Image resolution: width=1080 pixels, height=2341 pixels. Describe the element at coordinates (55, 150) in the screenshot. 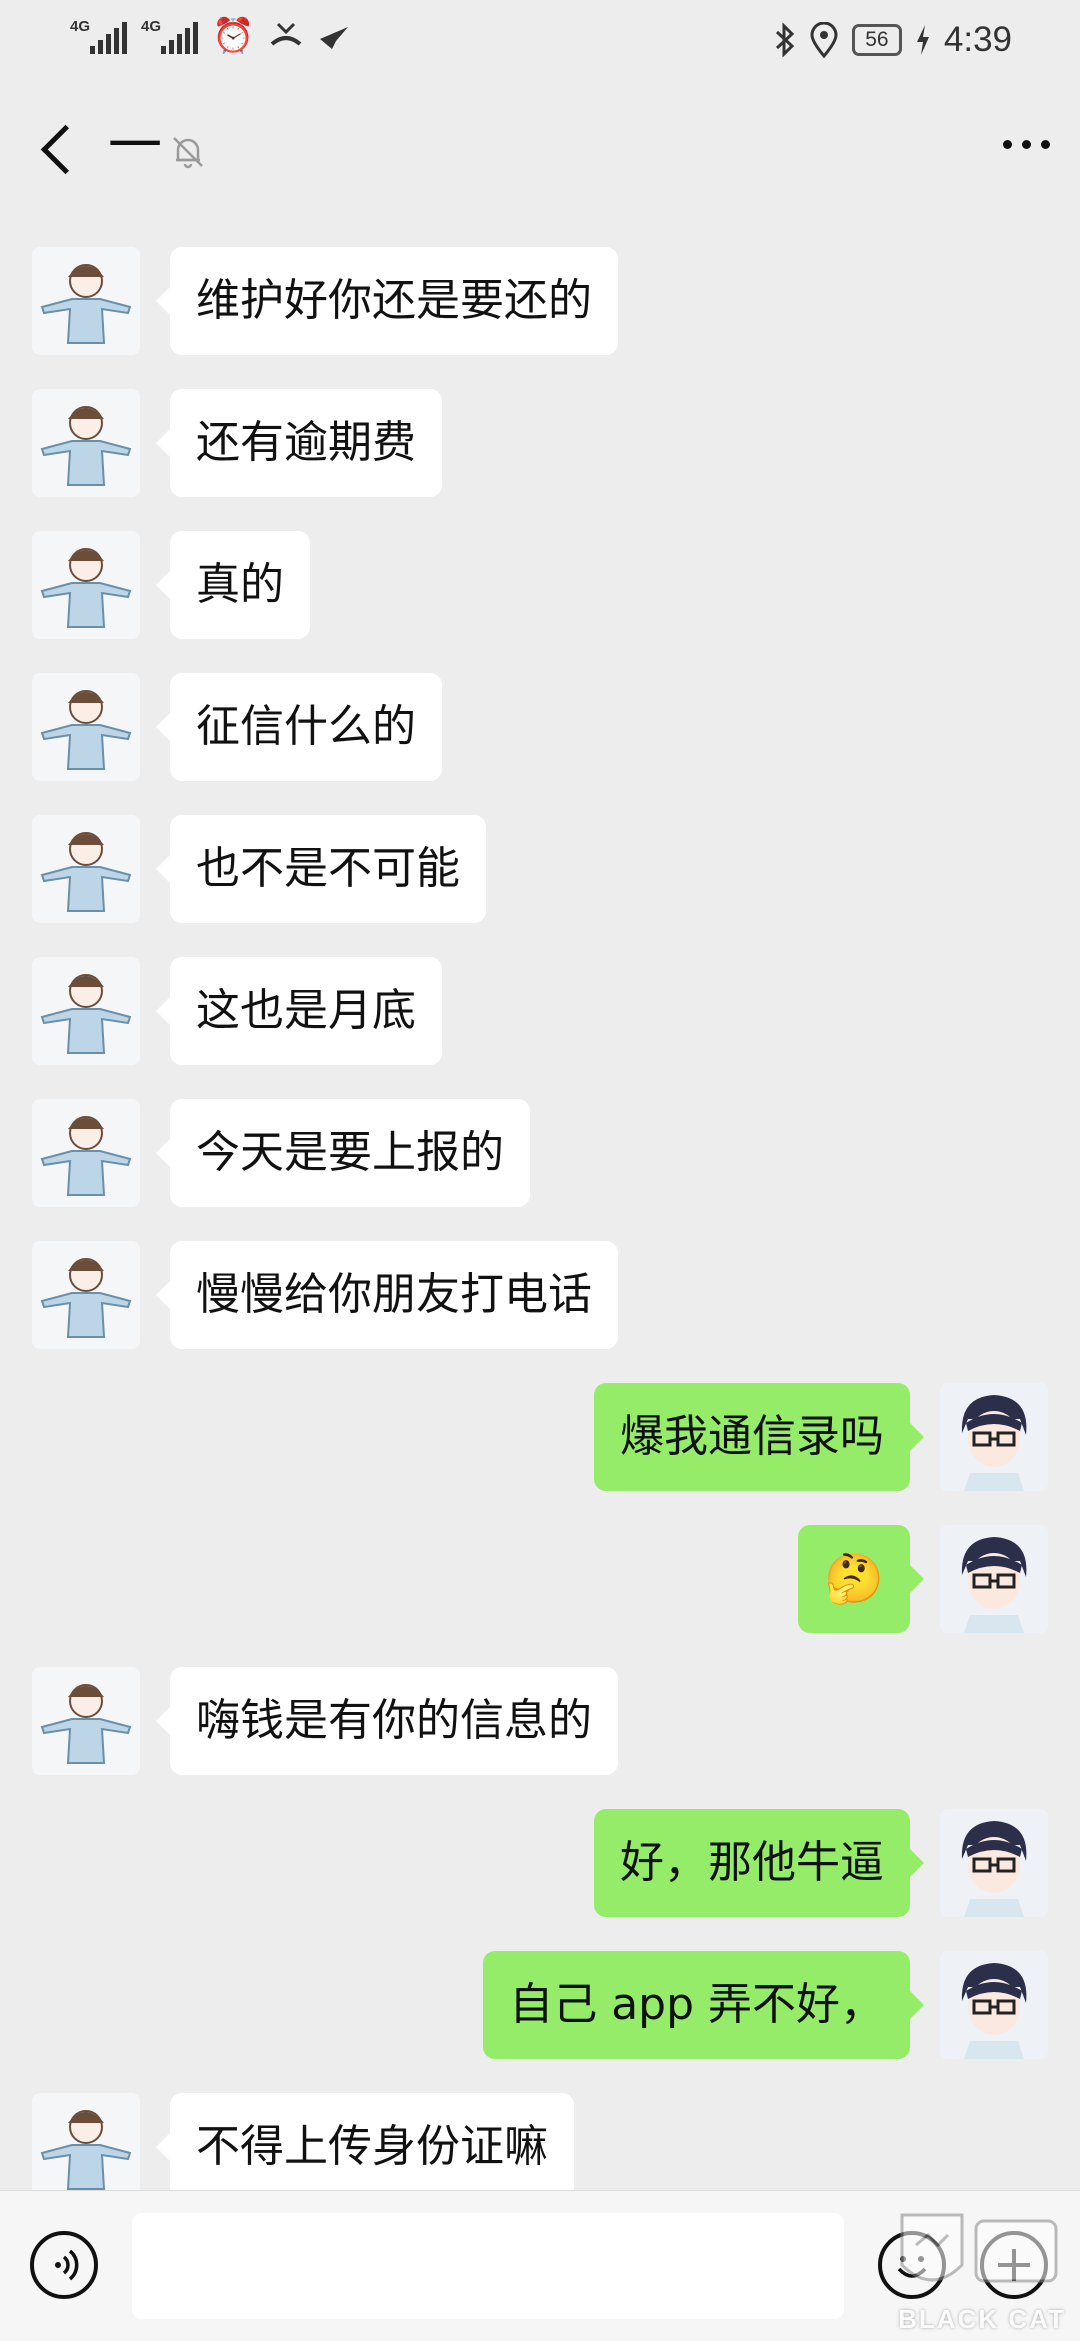

I see `back-button` at that location.